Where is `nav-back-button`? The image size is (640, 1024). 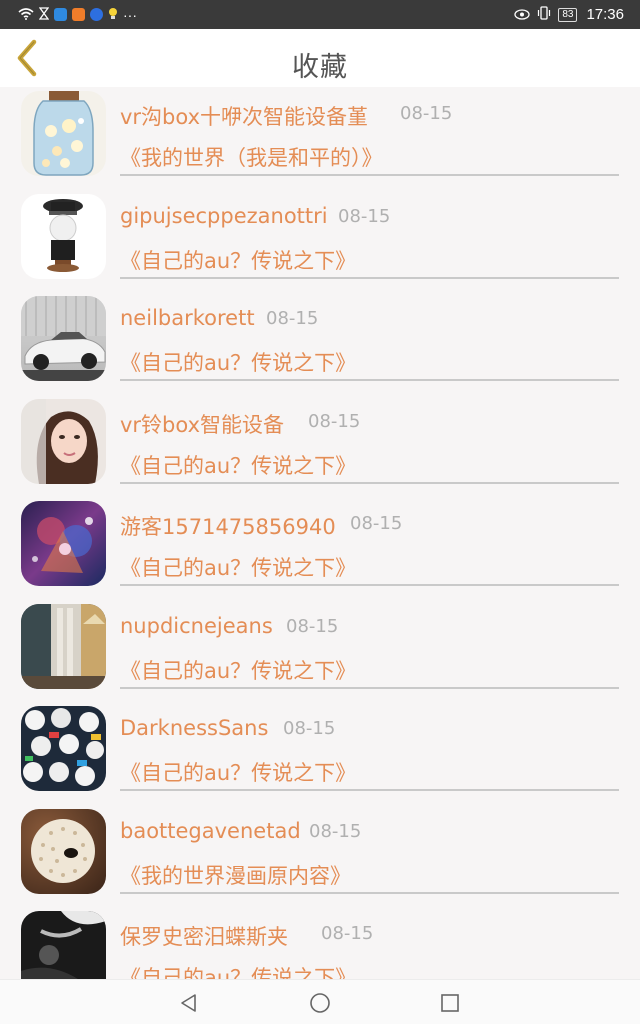
nav-back-button is located at coordinates (189, 1003).